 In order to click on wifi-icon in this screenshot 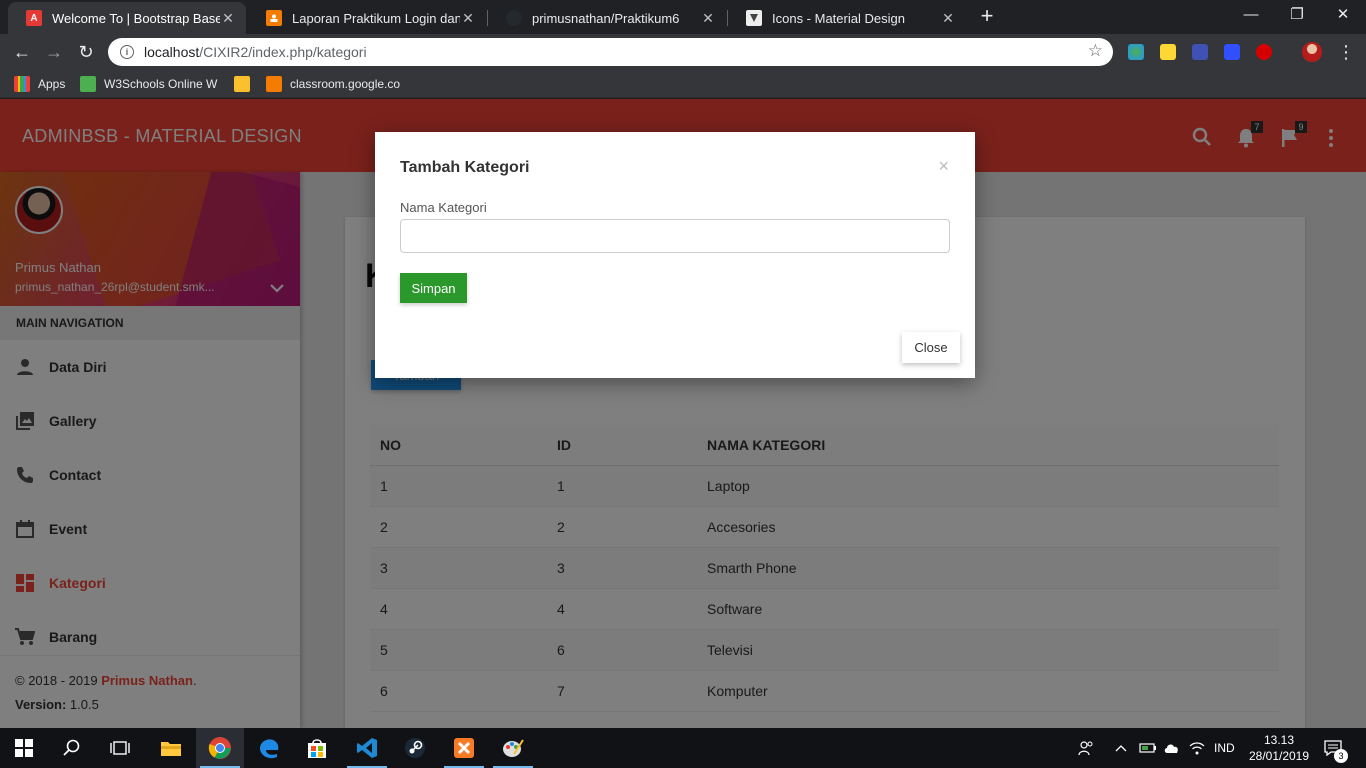, I will do `click(1197, 748)`.